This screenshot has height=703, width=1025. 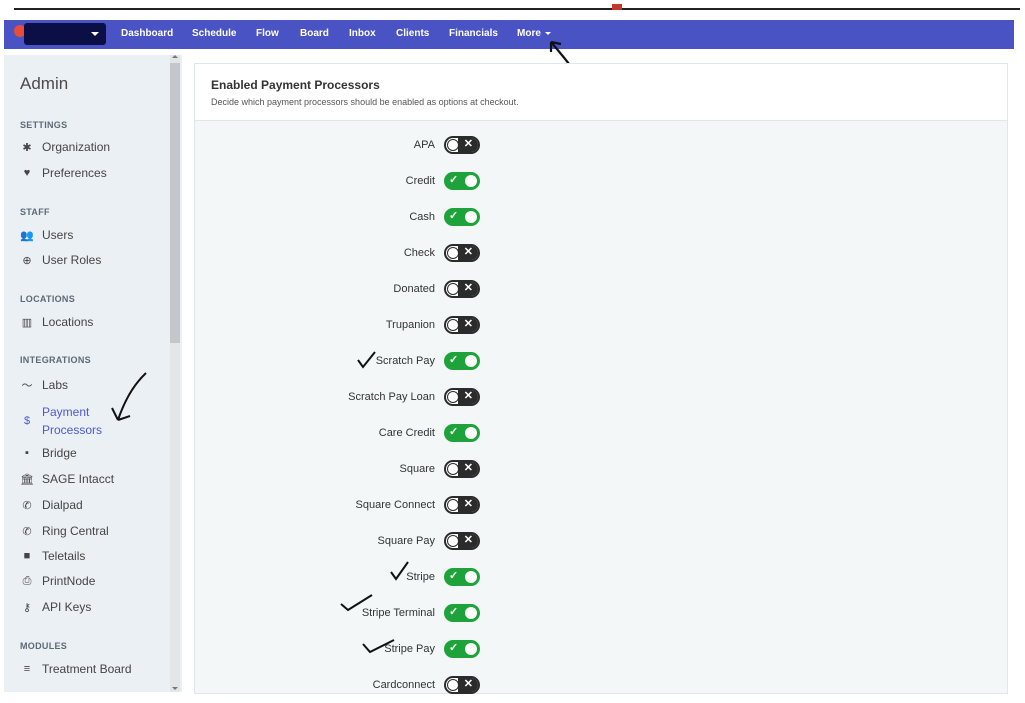 What do you see at coordinates (66, 412) in the screenshot?
I see `sidebar-item-label: Payment` at bounding box center [66, 412].